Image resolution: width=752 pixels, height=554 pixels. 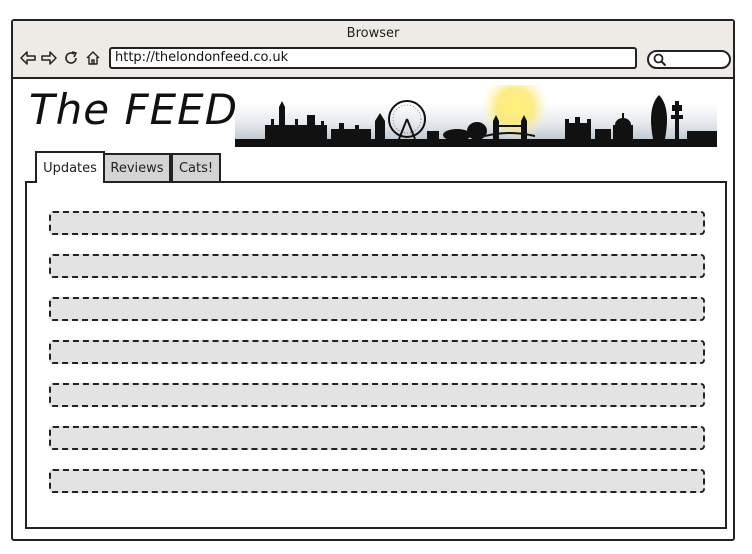 I want to click on skyline-banner, so click(x=476, y=116).